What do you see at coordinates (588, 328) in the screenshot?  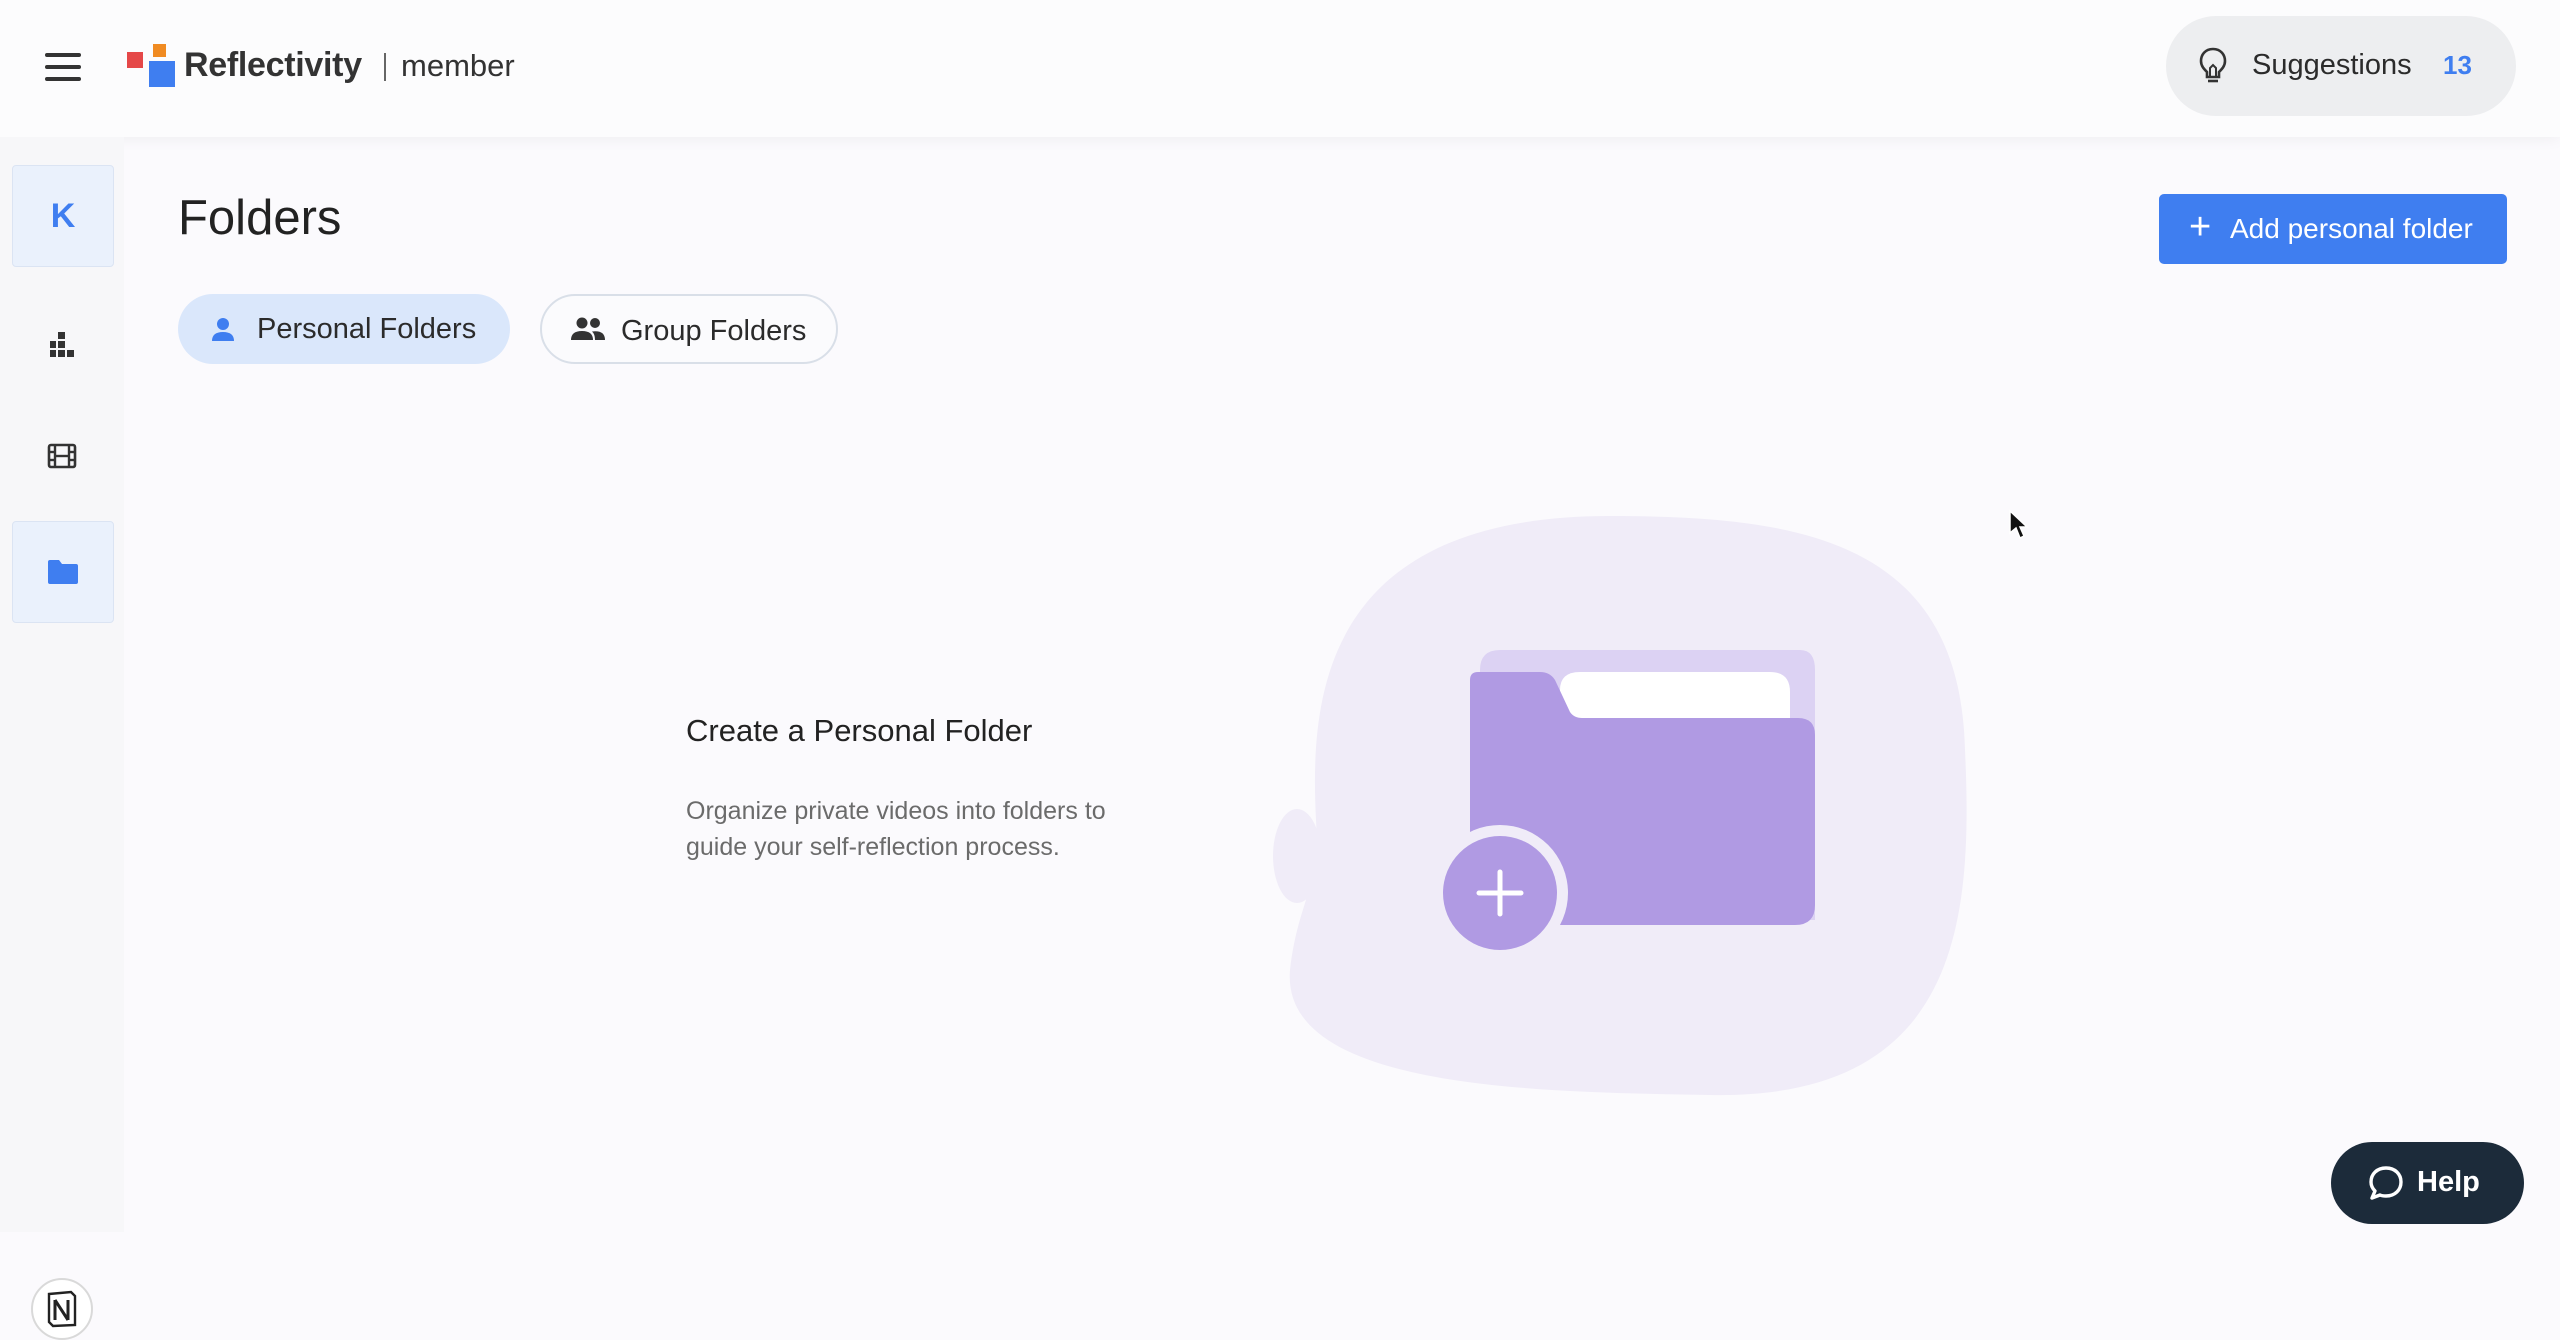 I see `people-icon` at bounding box center [588, 328].